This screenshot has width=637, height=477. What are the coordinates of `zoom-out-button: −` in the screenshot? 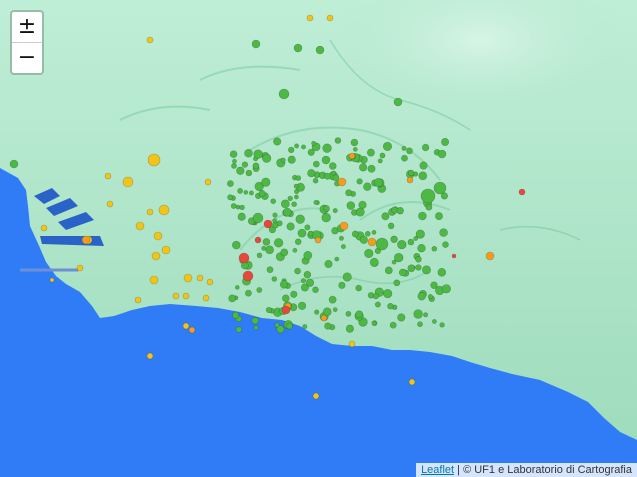 It's located at (27, 57).